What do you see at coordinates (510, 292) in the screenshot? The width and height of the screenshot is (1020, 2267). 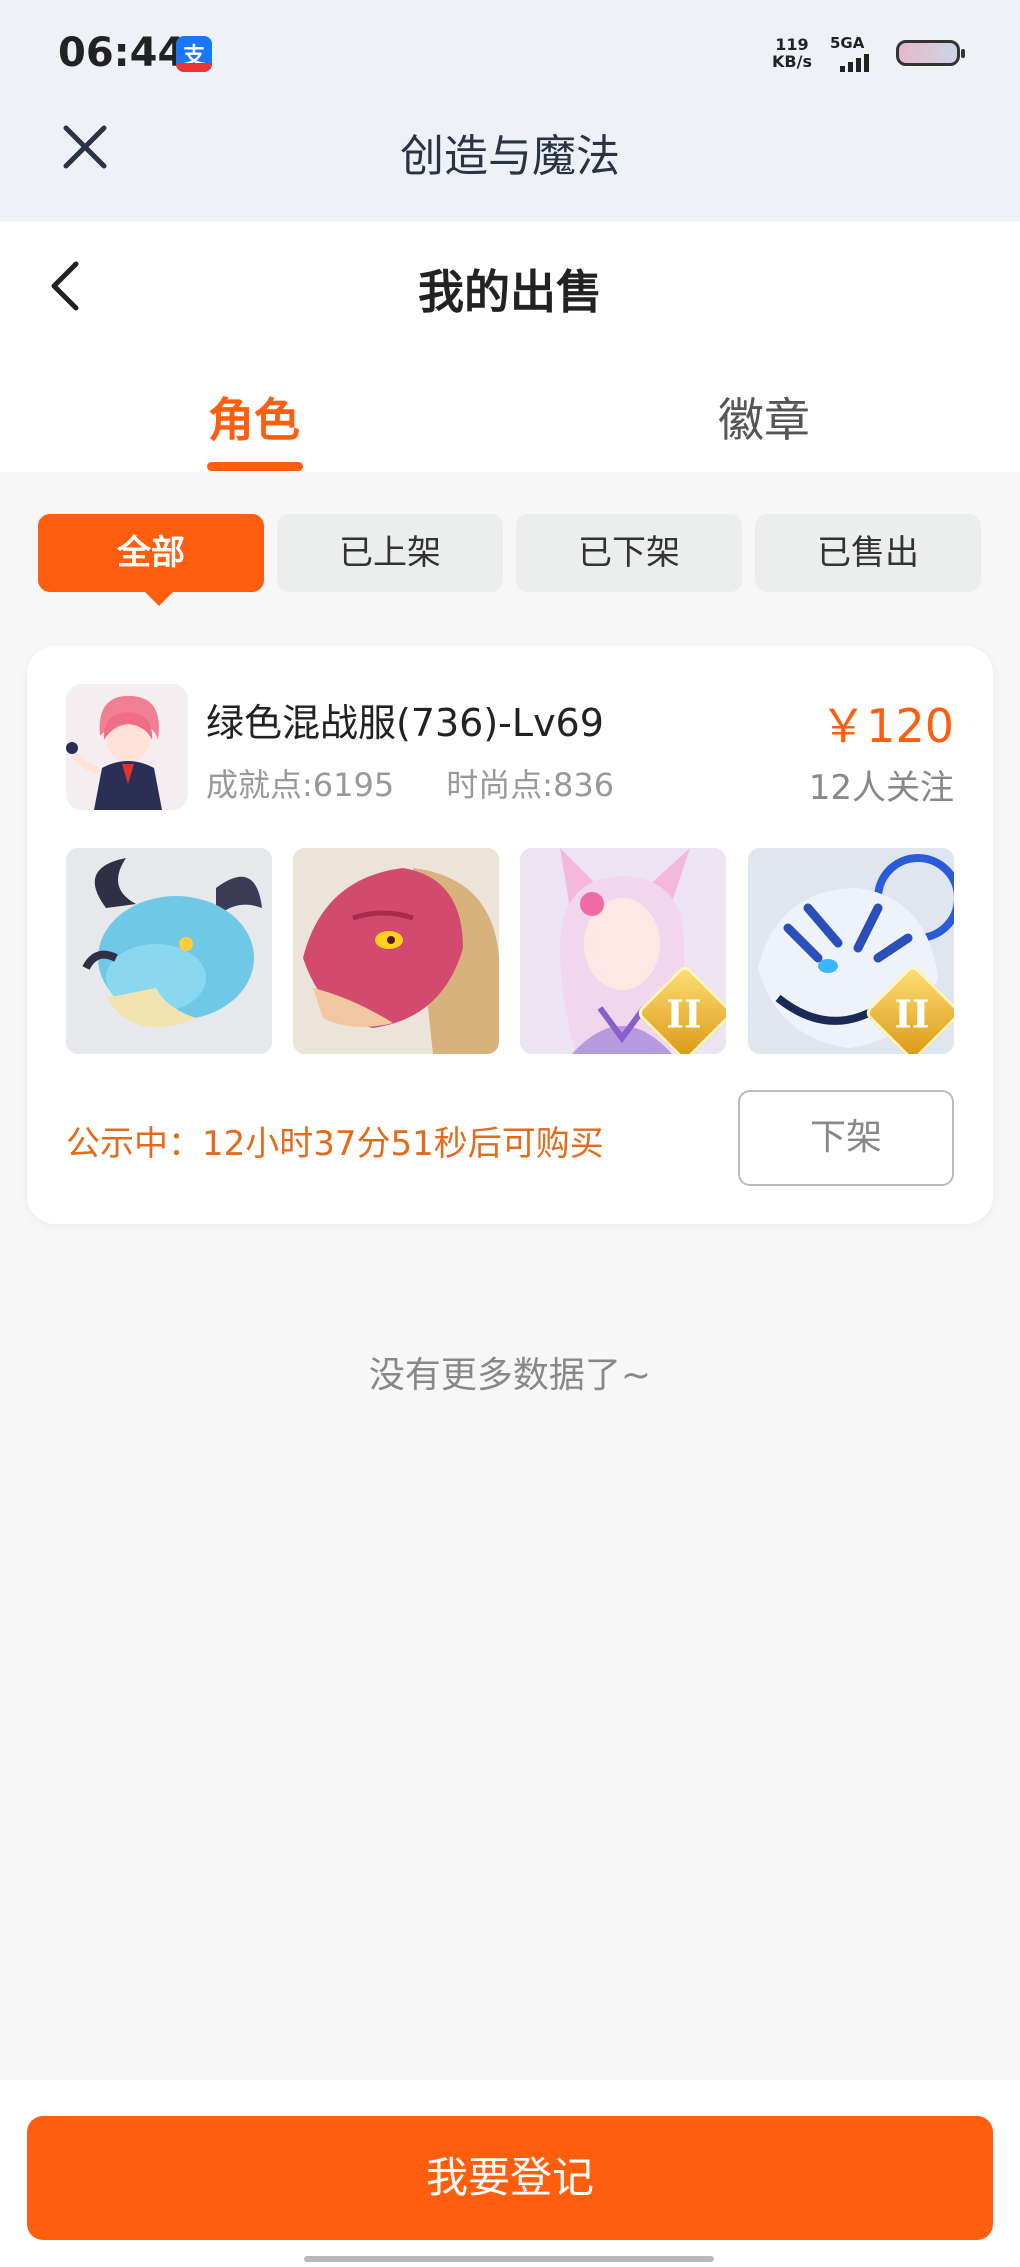 I see `page-title: 我的出售` at bounding box center [510, 292].